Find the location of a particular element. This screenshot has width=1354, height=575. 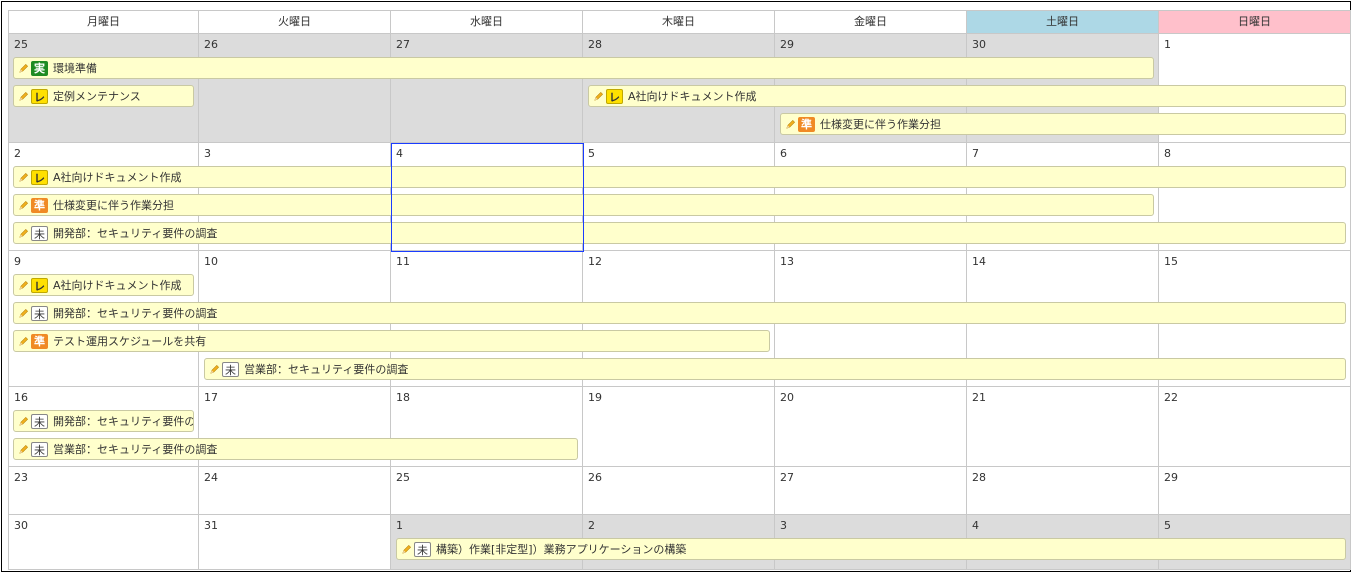

day-cell: 29 is located at coordinates (1255, 491).